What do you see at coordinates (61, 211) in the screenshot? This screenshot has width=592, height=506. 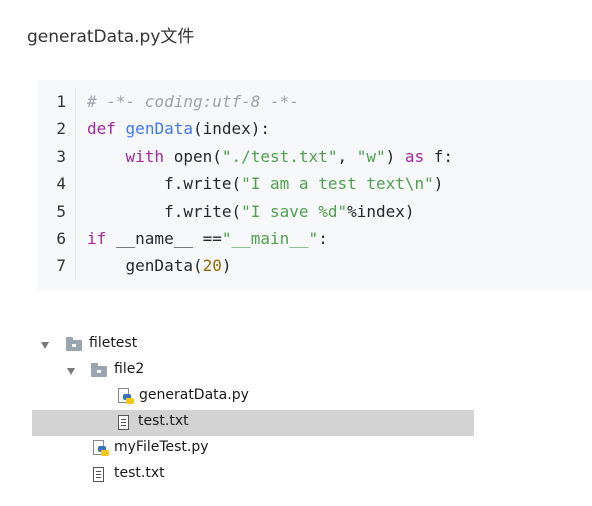 I see `line-number: 5` at bounding box center [61, 211].